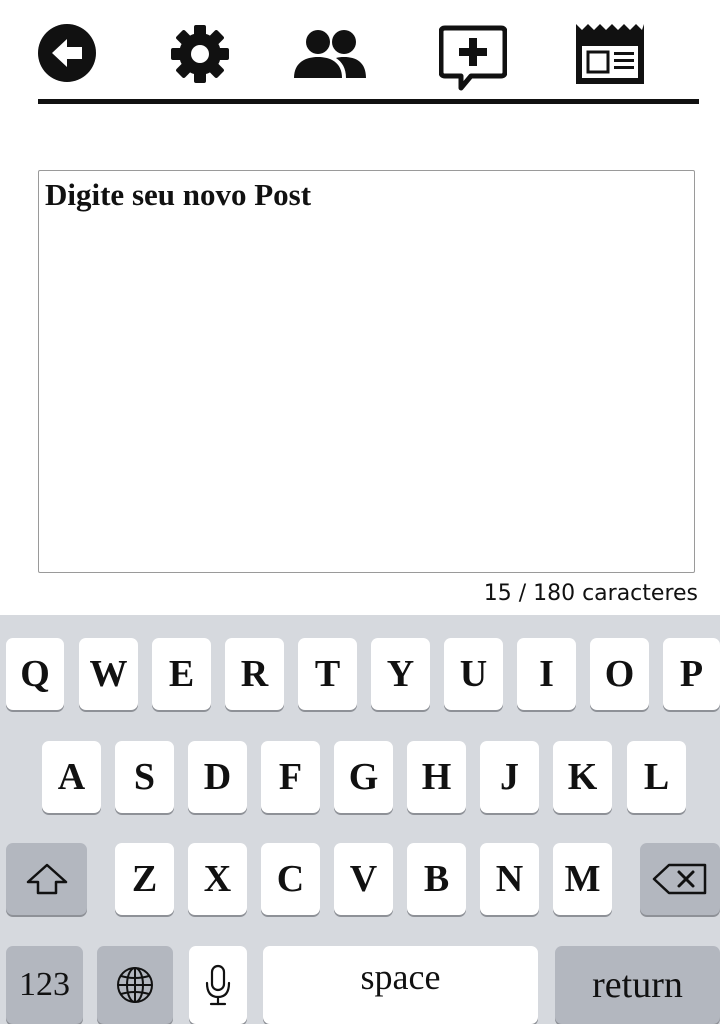 The width and height of the screenshot is (720, 1024). Describe the element at coordinates (509, 777) in the screenshot. I see `key-j: J` at that location.